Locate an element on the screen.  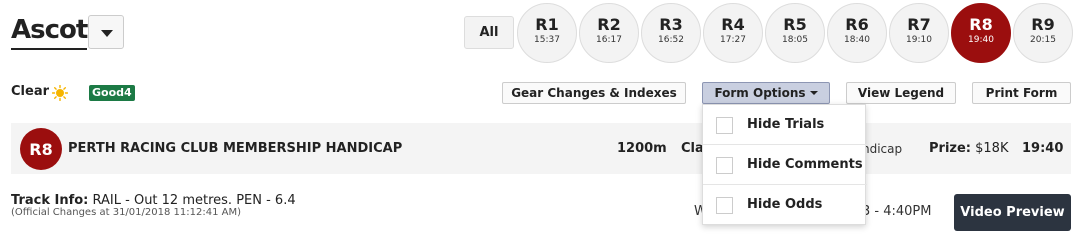
hide-trials-option: Hide Trials is located at coordinates (785, 125).